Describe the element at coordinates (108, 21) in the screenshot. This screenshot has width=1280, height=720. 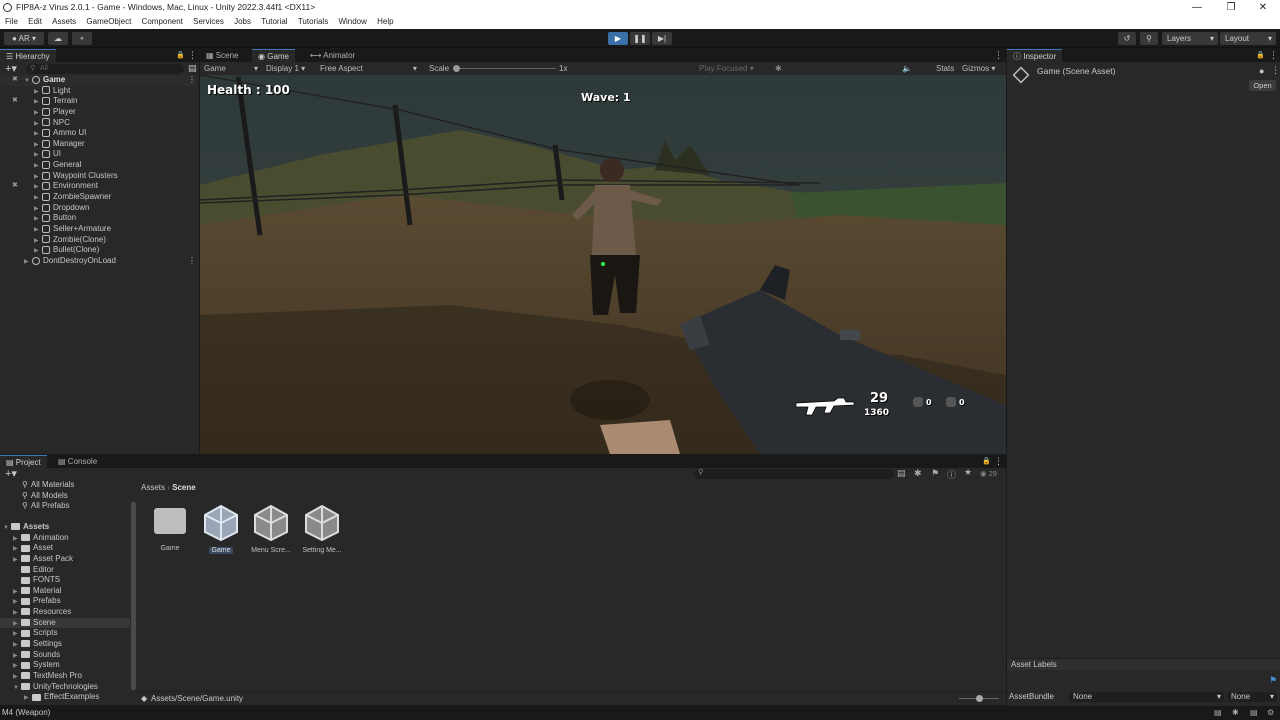
I see `menu-gameobject: GameObject` at that location.